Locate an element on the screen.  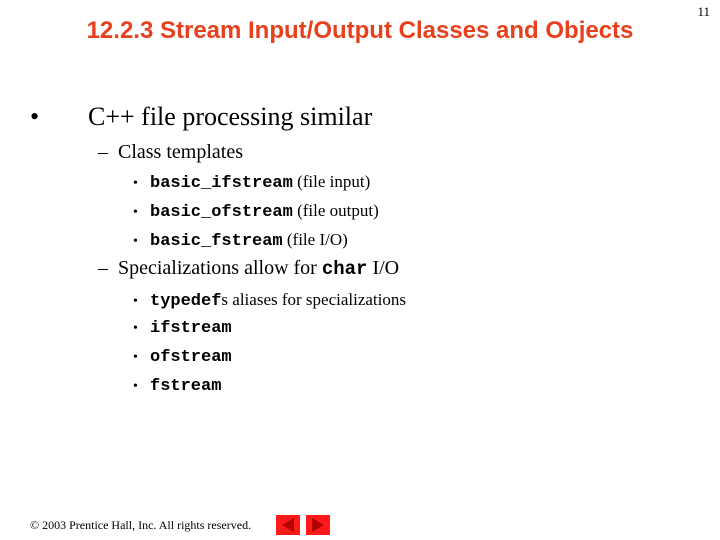
template-item: • basic_fstream (file I/O) is located at coordinates (240, 240).